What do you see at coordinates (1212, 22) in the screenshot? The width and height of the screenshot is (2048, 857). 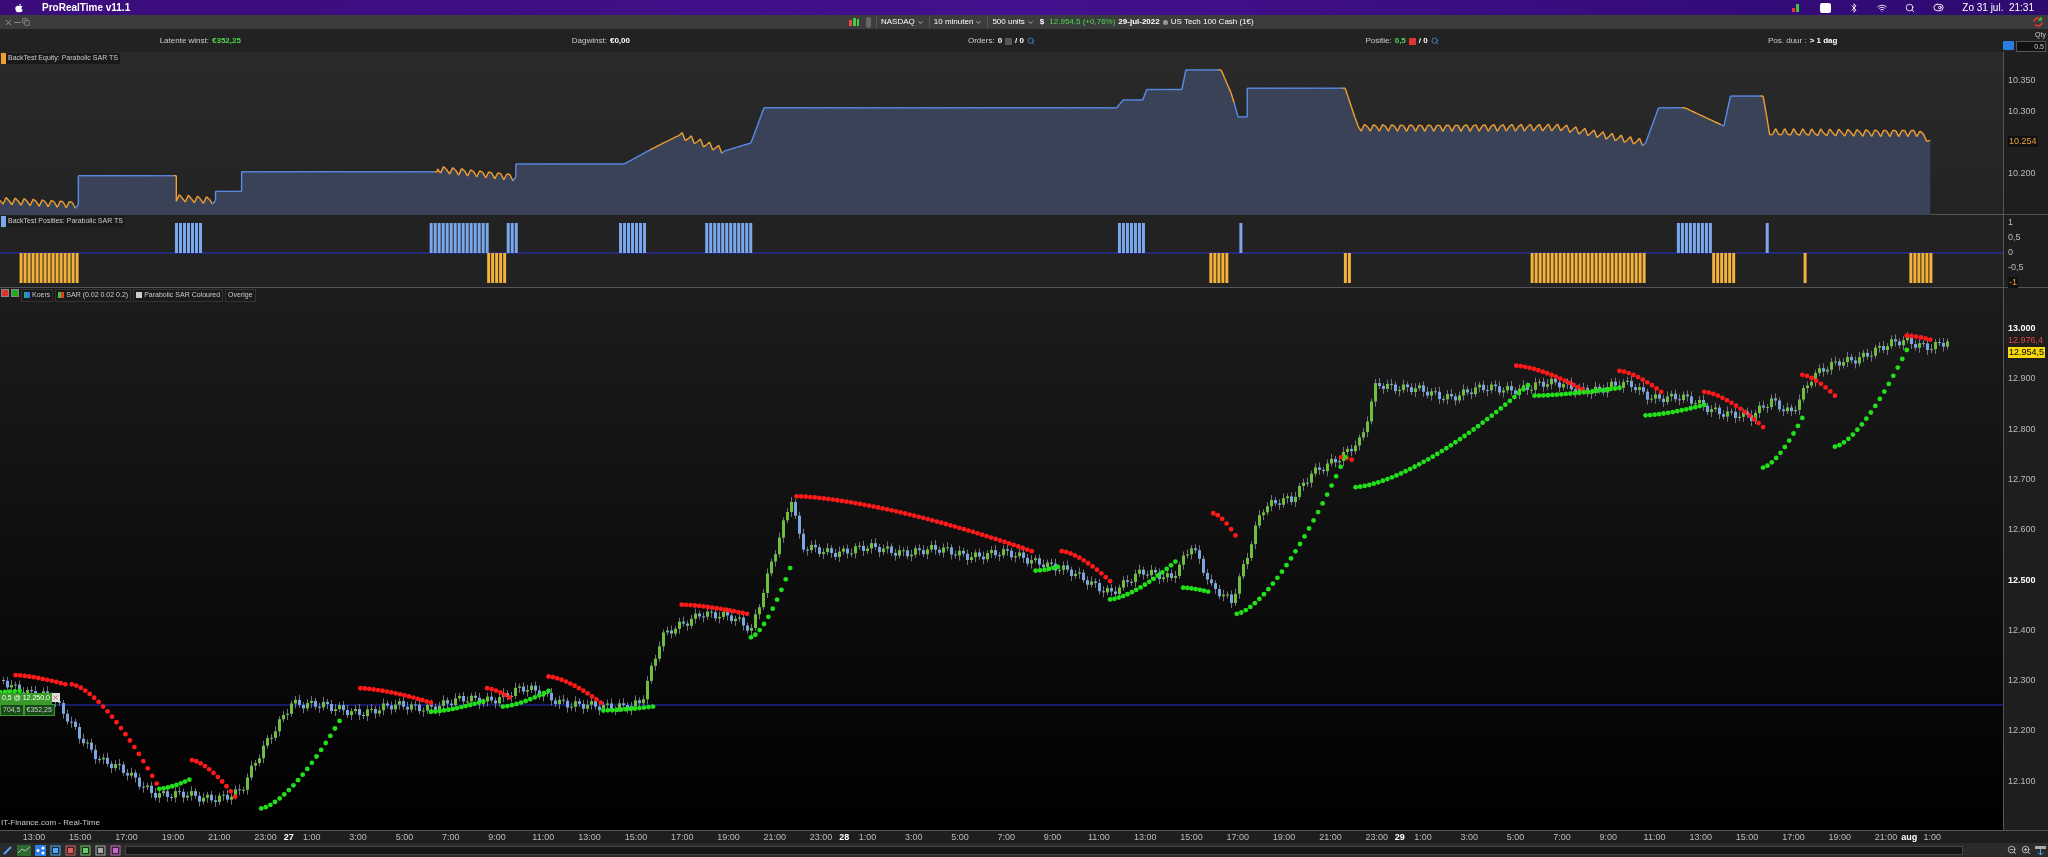 I see `instrument-name: US Tech 100 Cash (1€)` at bounding box center [1212, 22].